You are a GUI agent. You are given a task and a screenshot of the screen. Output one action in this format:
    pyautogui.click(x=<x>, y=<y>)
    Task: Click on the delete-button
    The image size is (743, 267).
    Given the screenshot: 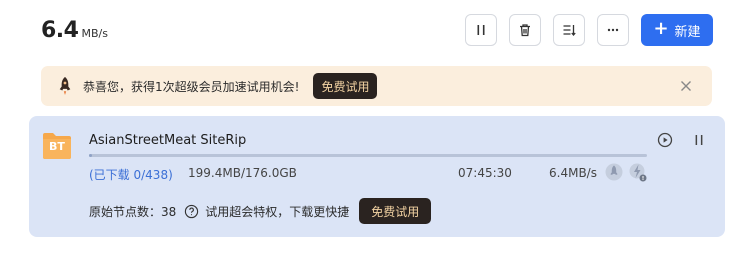 What is the action you would take?
    pyautogui.click(x=525, y=30)
    